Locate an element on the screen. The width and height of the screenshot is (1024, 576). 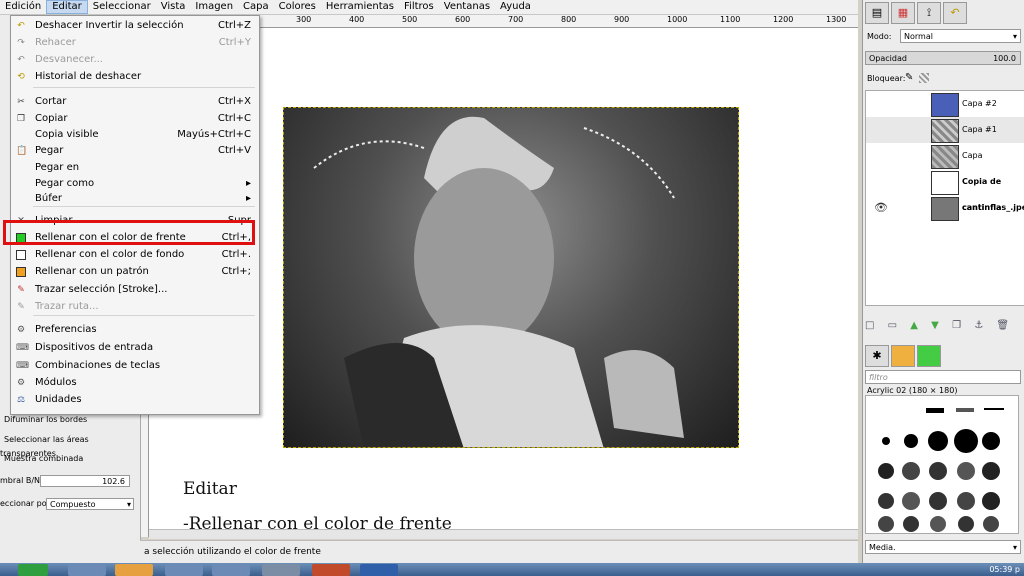
menu-item-label: Copia visible is located at coordinates (67, 134).